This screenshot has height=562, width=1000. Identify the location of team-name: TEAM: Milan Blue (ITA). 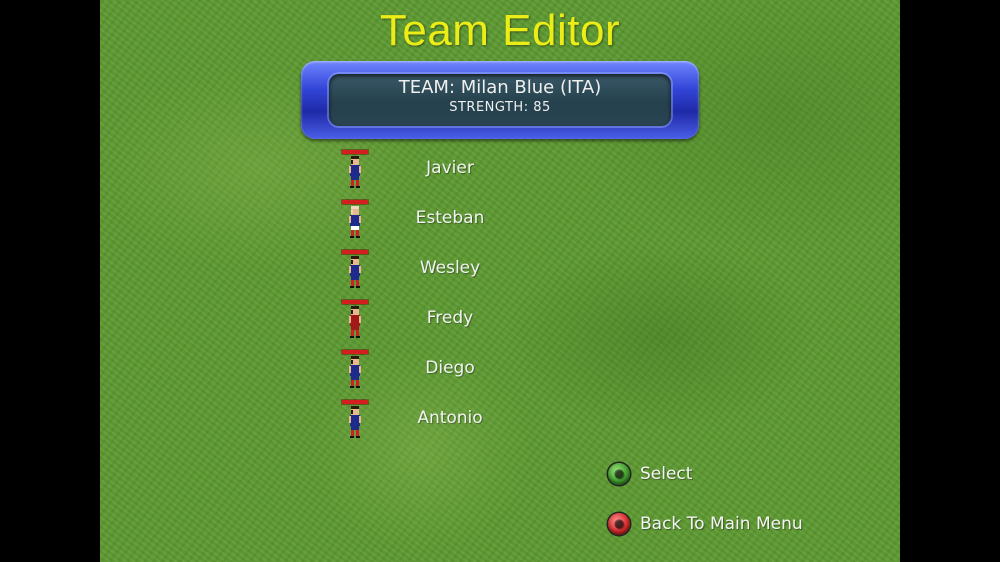
(500, 87).